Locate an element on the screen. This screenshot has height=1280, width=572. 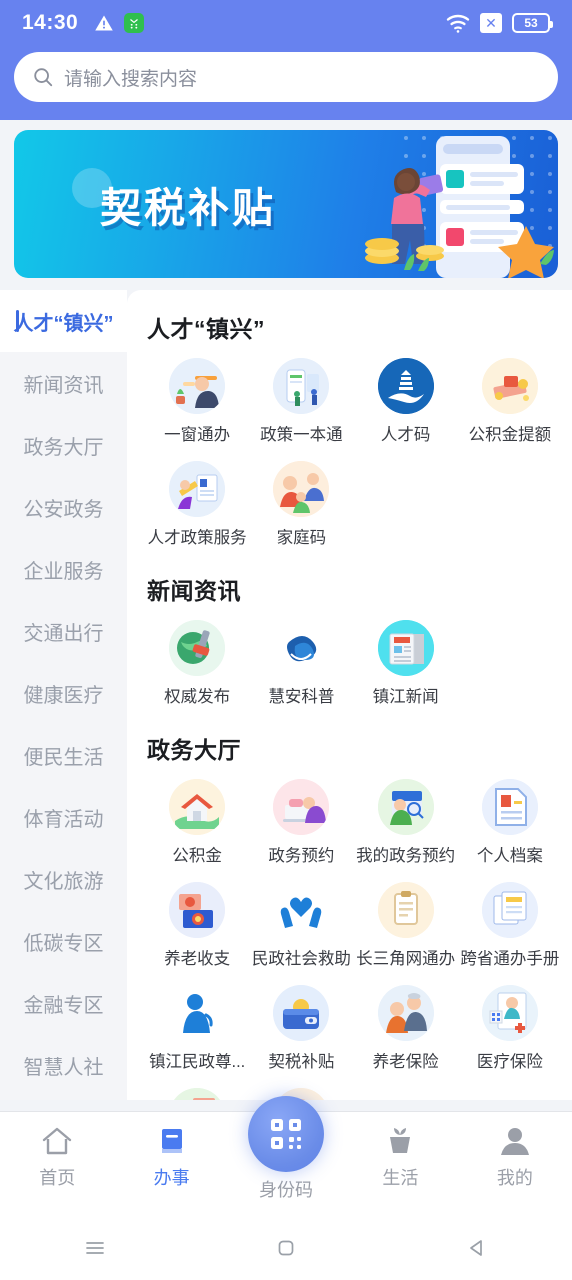
service-item-label: 养老收支 is located at coordinates (197, 959).